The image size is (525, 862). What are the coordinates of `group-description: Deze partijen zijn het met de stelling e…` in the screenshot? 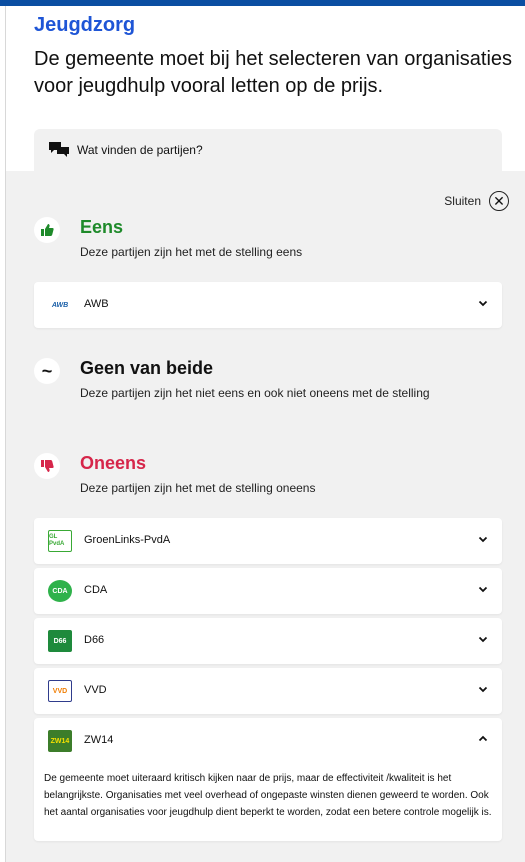 It's located at (191, 252).